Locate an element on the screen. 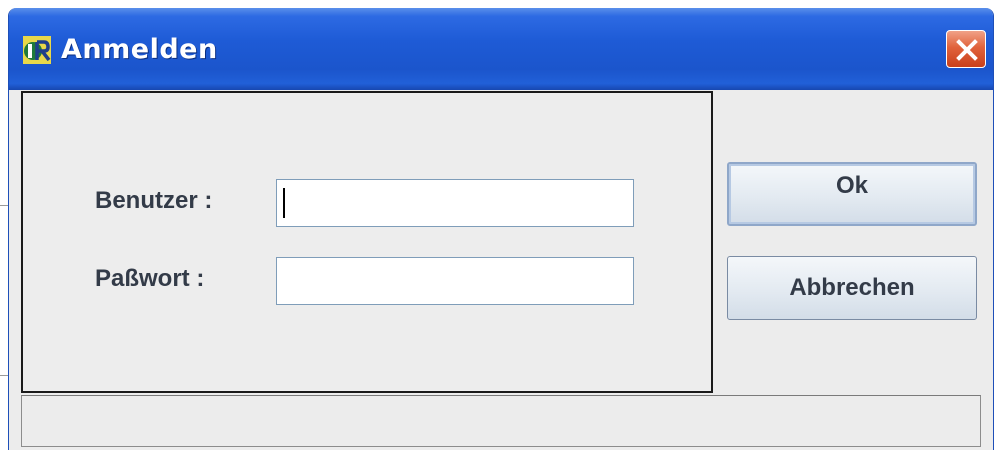  close-icon is located at coordinates (967, 50).